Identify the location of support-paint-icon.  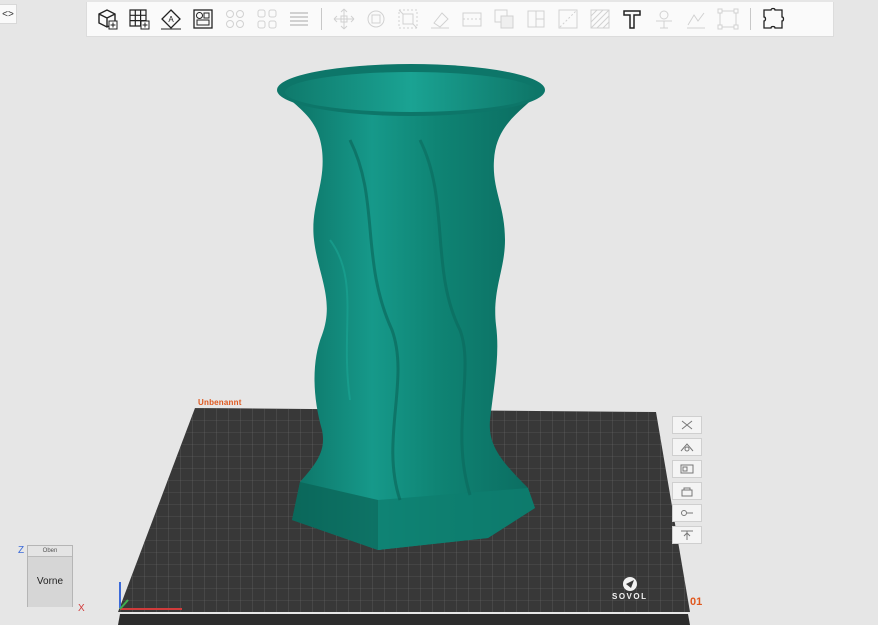
(536, 19).